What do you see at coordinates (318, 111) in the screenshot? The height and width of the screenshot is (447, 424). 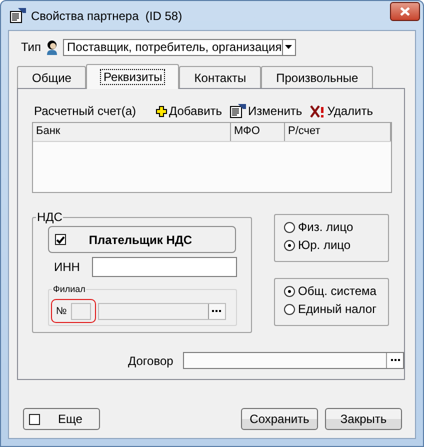 I see `delete-icon` at bounding box center [318, 111].